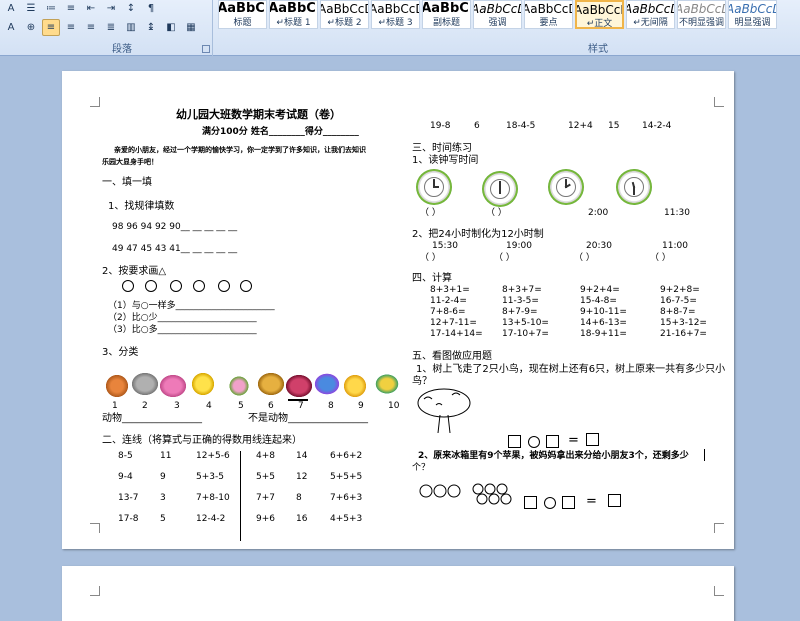 This screenshot has width=800, height=621. What do you see at coordinates (128, 498) in the screenshot?
I see `match-cell: 13-7` at bounding box center [128, 498].